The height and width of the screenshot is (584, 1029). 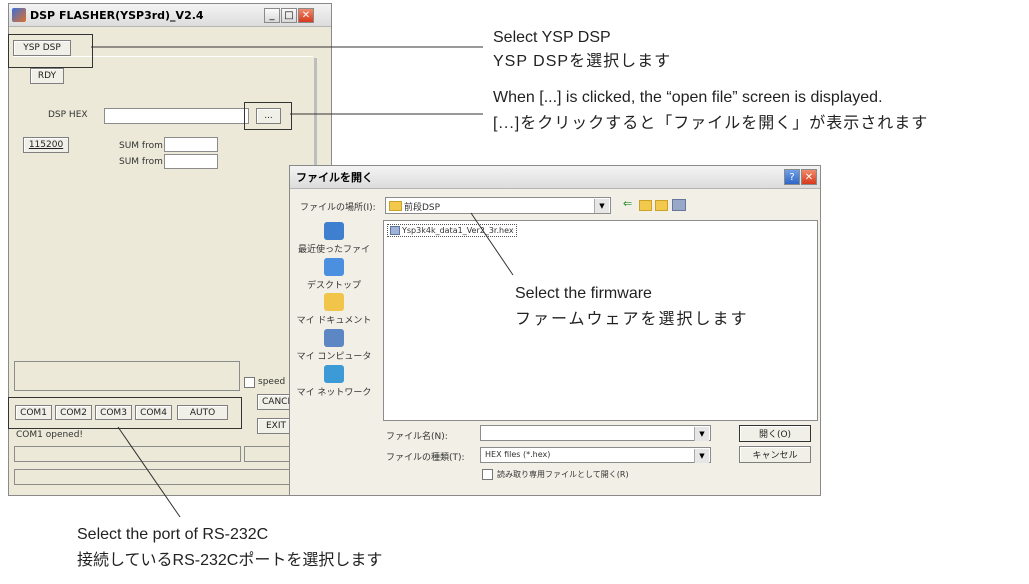 I want to click on annotation-port-jp: 接続しているRS-232Cポートを選択します, so click(x=230, y=560).